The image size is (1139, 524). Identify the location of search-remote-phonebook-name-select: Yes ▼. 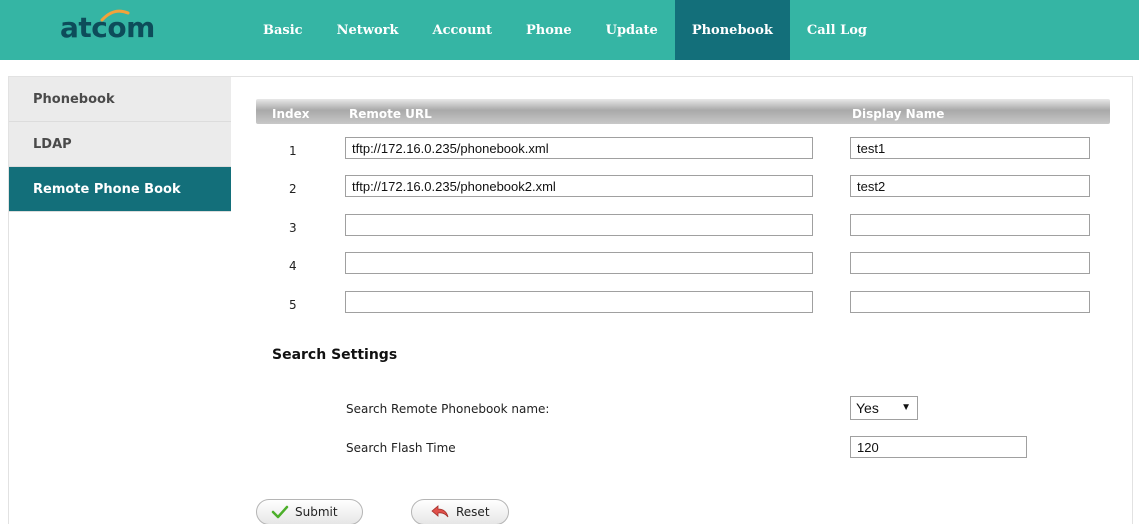
(884, 408).